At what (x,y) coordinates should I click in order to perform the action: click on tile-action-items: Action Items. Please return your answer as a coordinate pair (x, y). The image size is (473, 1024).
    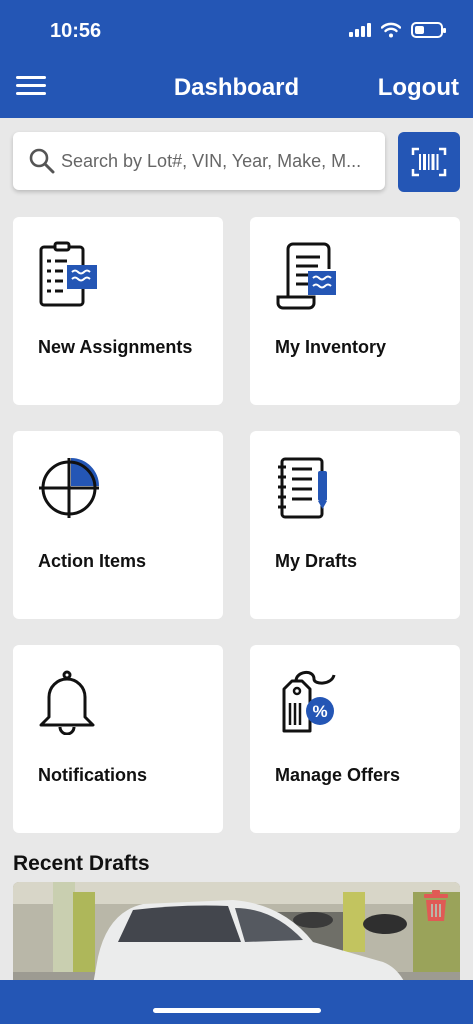
    Looking at the image, I should click on (118, 525).